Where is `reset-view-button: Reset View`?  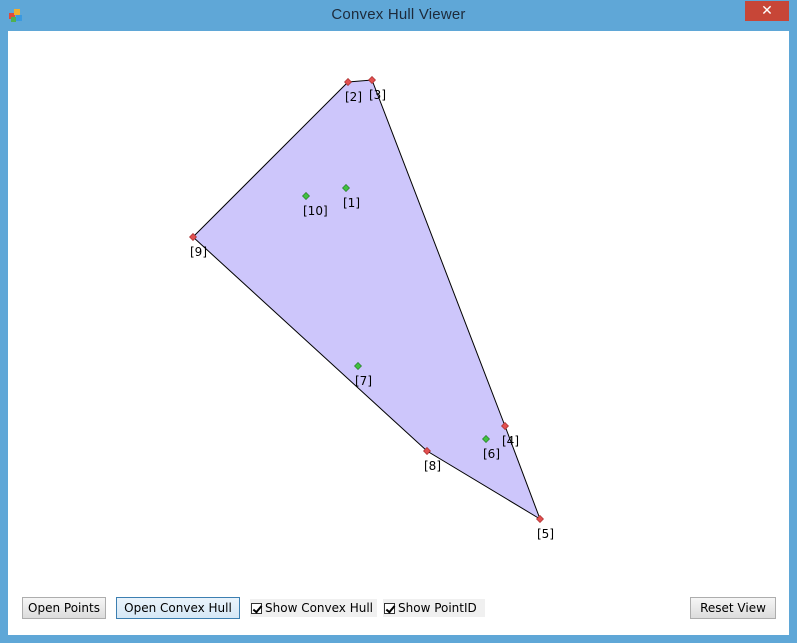
reset-view-button: Reset View is located at coordinates (733, 608).